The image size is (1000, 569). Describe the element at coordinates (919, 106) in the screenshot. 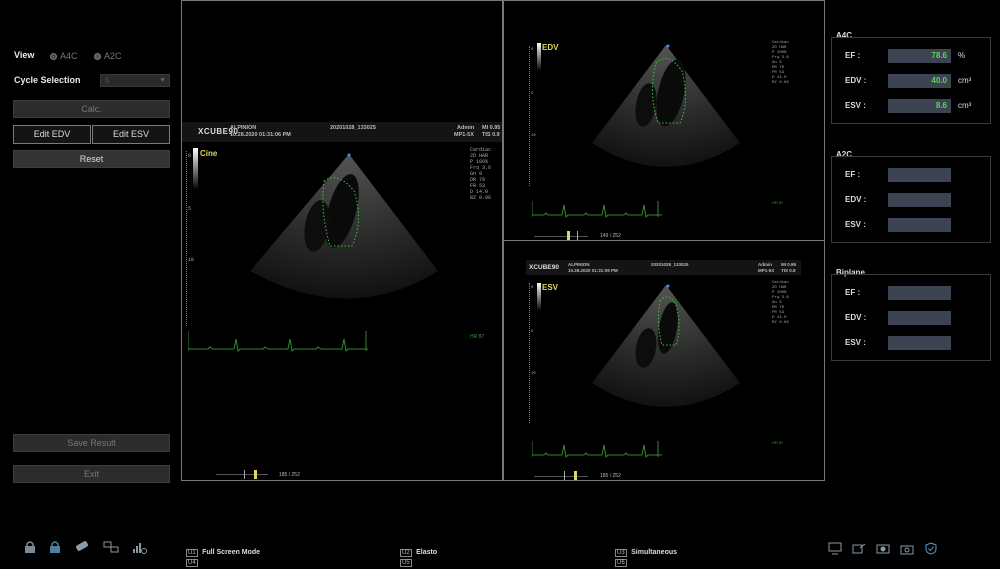

I see `a4c-esv-value: 8.6` at that location.